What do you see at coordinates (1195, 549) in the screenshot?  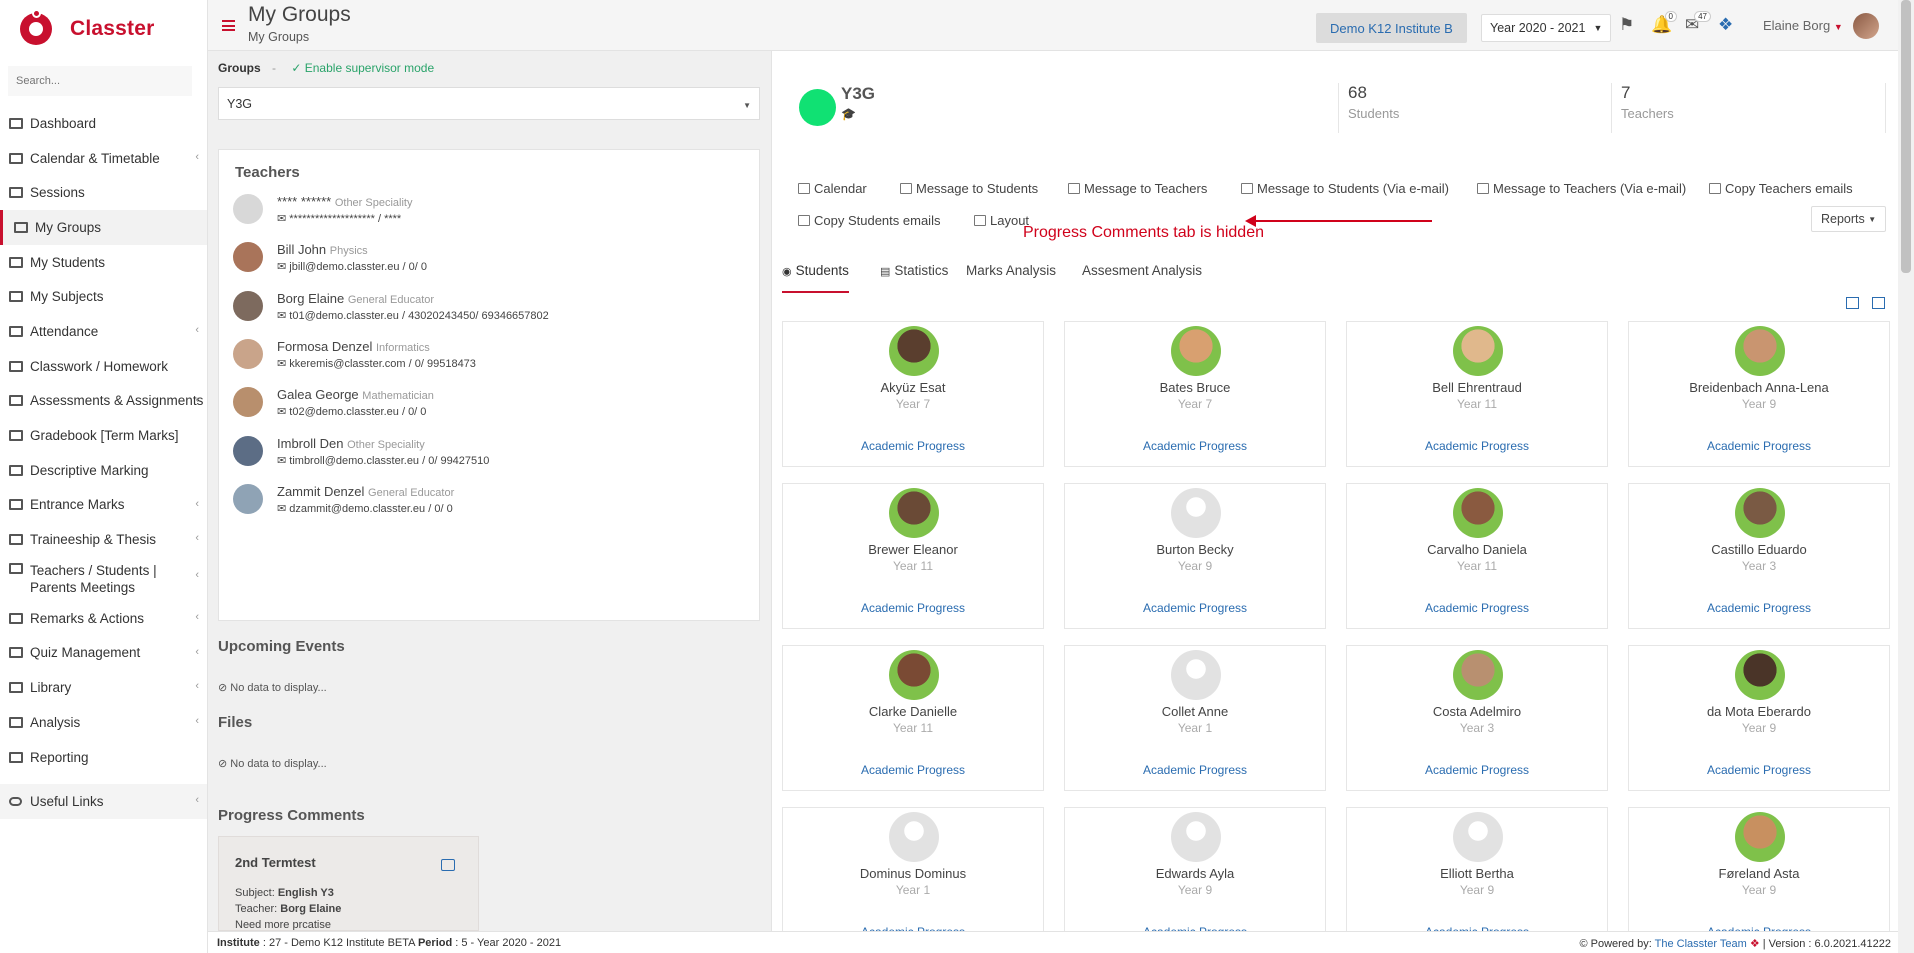 I see `student-name: Burton Becky` at bounding box center [1195, 549].